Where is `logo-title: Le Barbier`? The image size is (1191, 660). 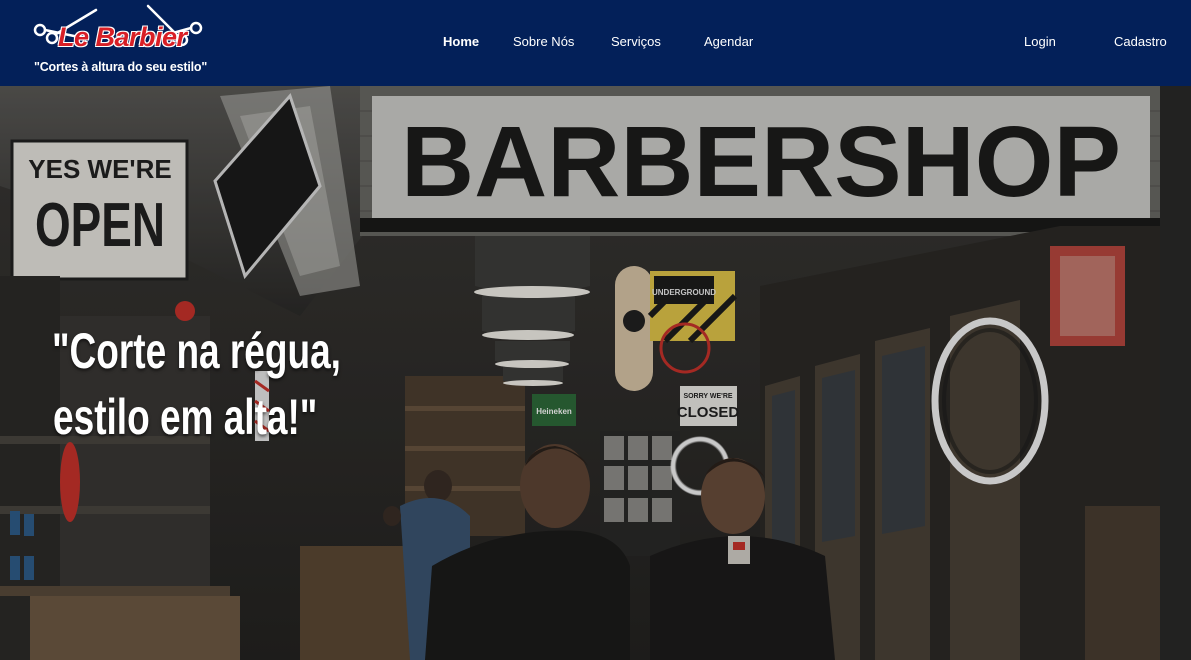 logo-title: Le Barbier is located at coordinates (122, 37).